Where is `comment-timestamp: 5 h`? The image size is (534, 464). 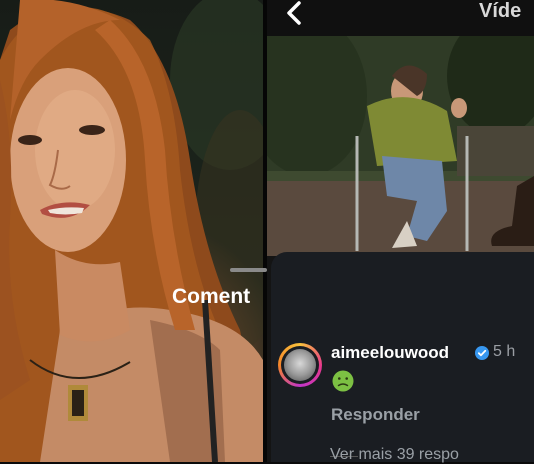 comment-timestamp: 5 h is located at coordinates (504, 351).